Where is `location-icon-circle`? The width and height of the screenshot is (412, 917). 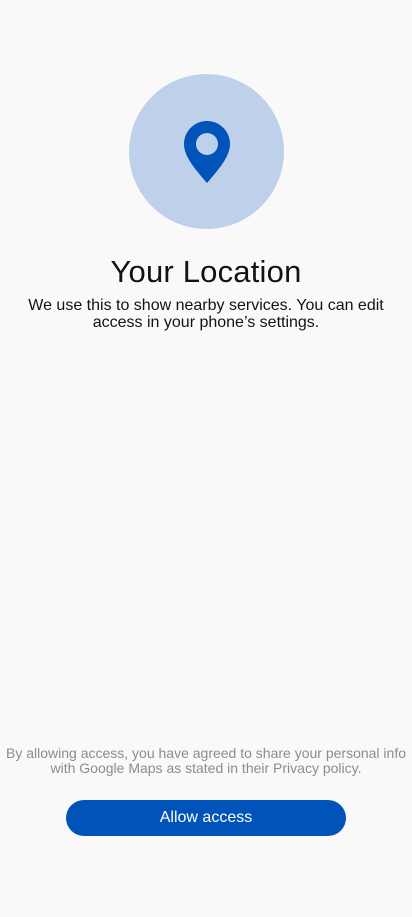 location-icon-circle is located at coordinates (206, 151).